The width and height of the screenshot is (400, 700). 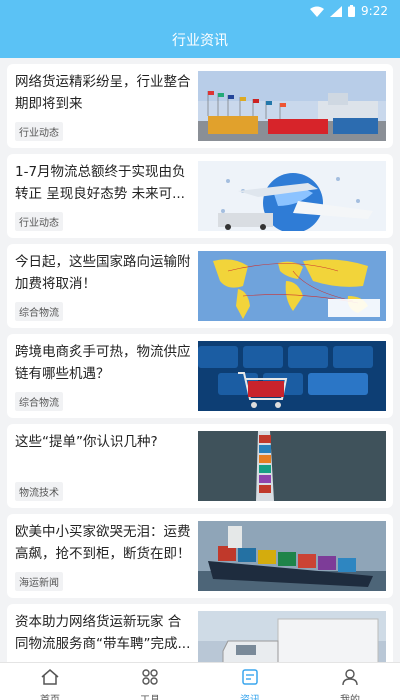 I want to click on article-title: 今日起，这些国家路向运输附加费将取消！, so click(x=103, y=273).